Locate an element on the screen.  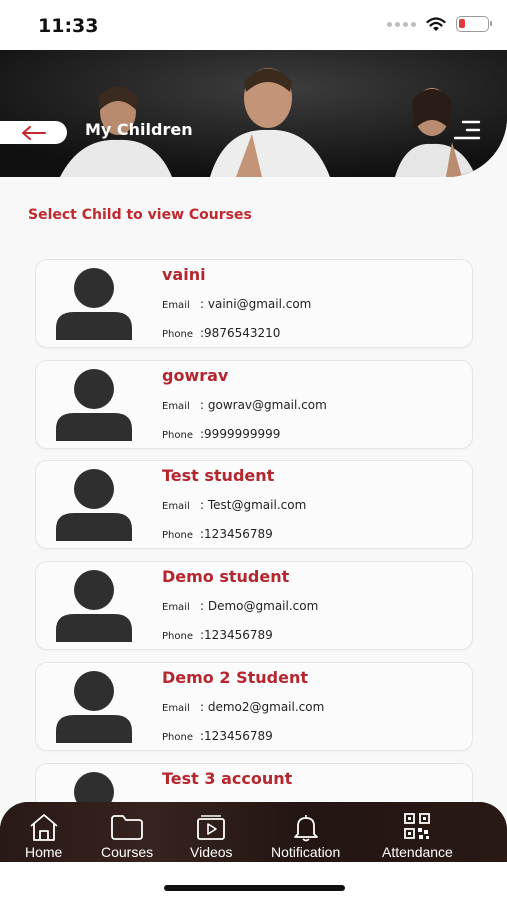
tab-label: Attendance is located at coordinates (417, 852).